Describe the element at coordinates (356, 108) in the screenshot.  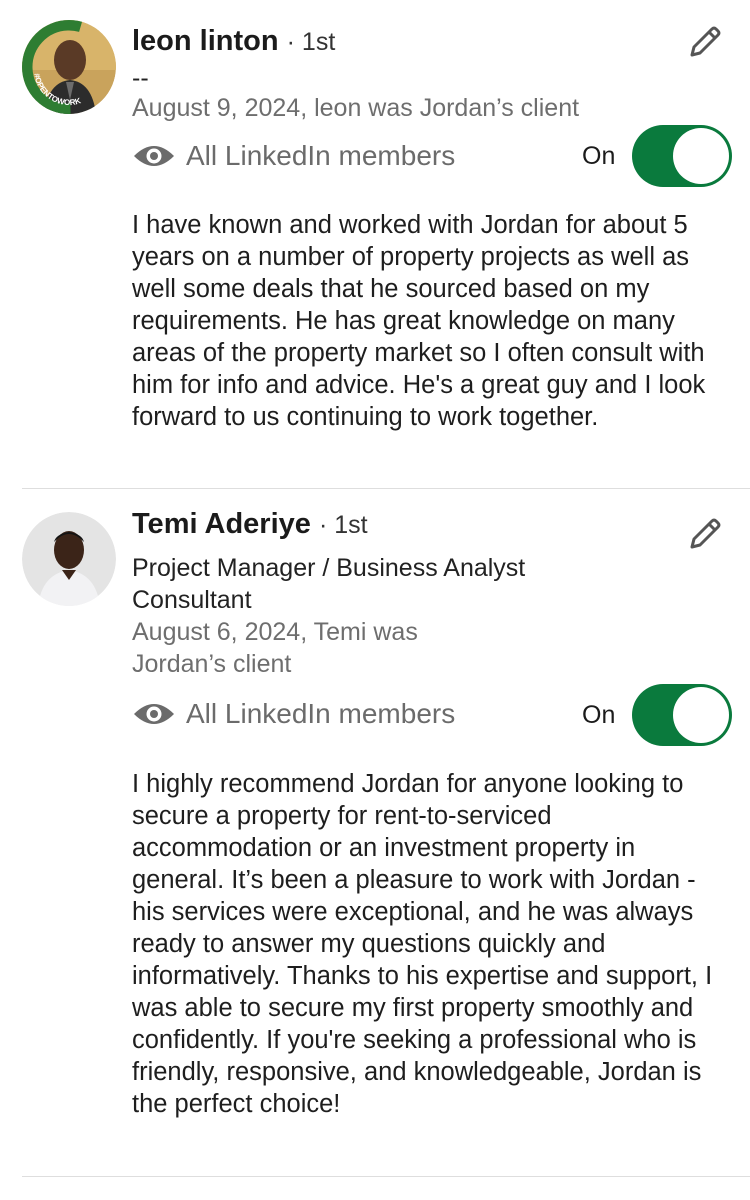
I see `recommendation-date: August 9, 2024, leon was Jordan’s client` at that location.